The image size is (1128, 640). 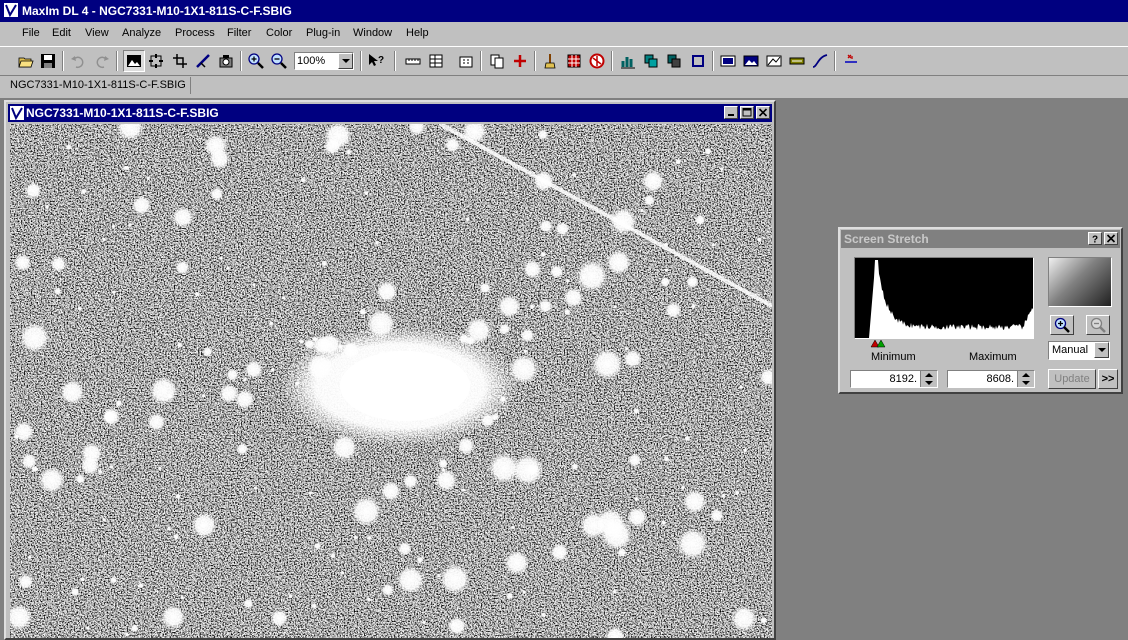 What do you see at coordinates (550, 61) in the screenshot?
I see `broom-button` at bounding box center [550, 61].